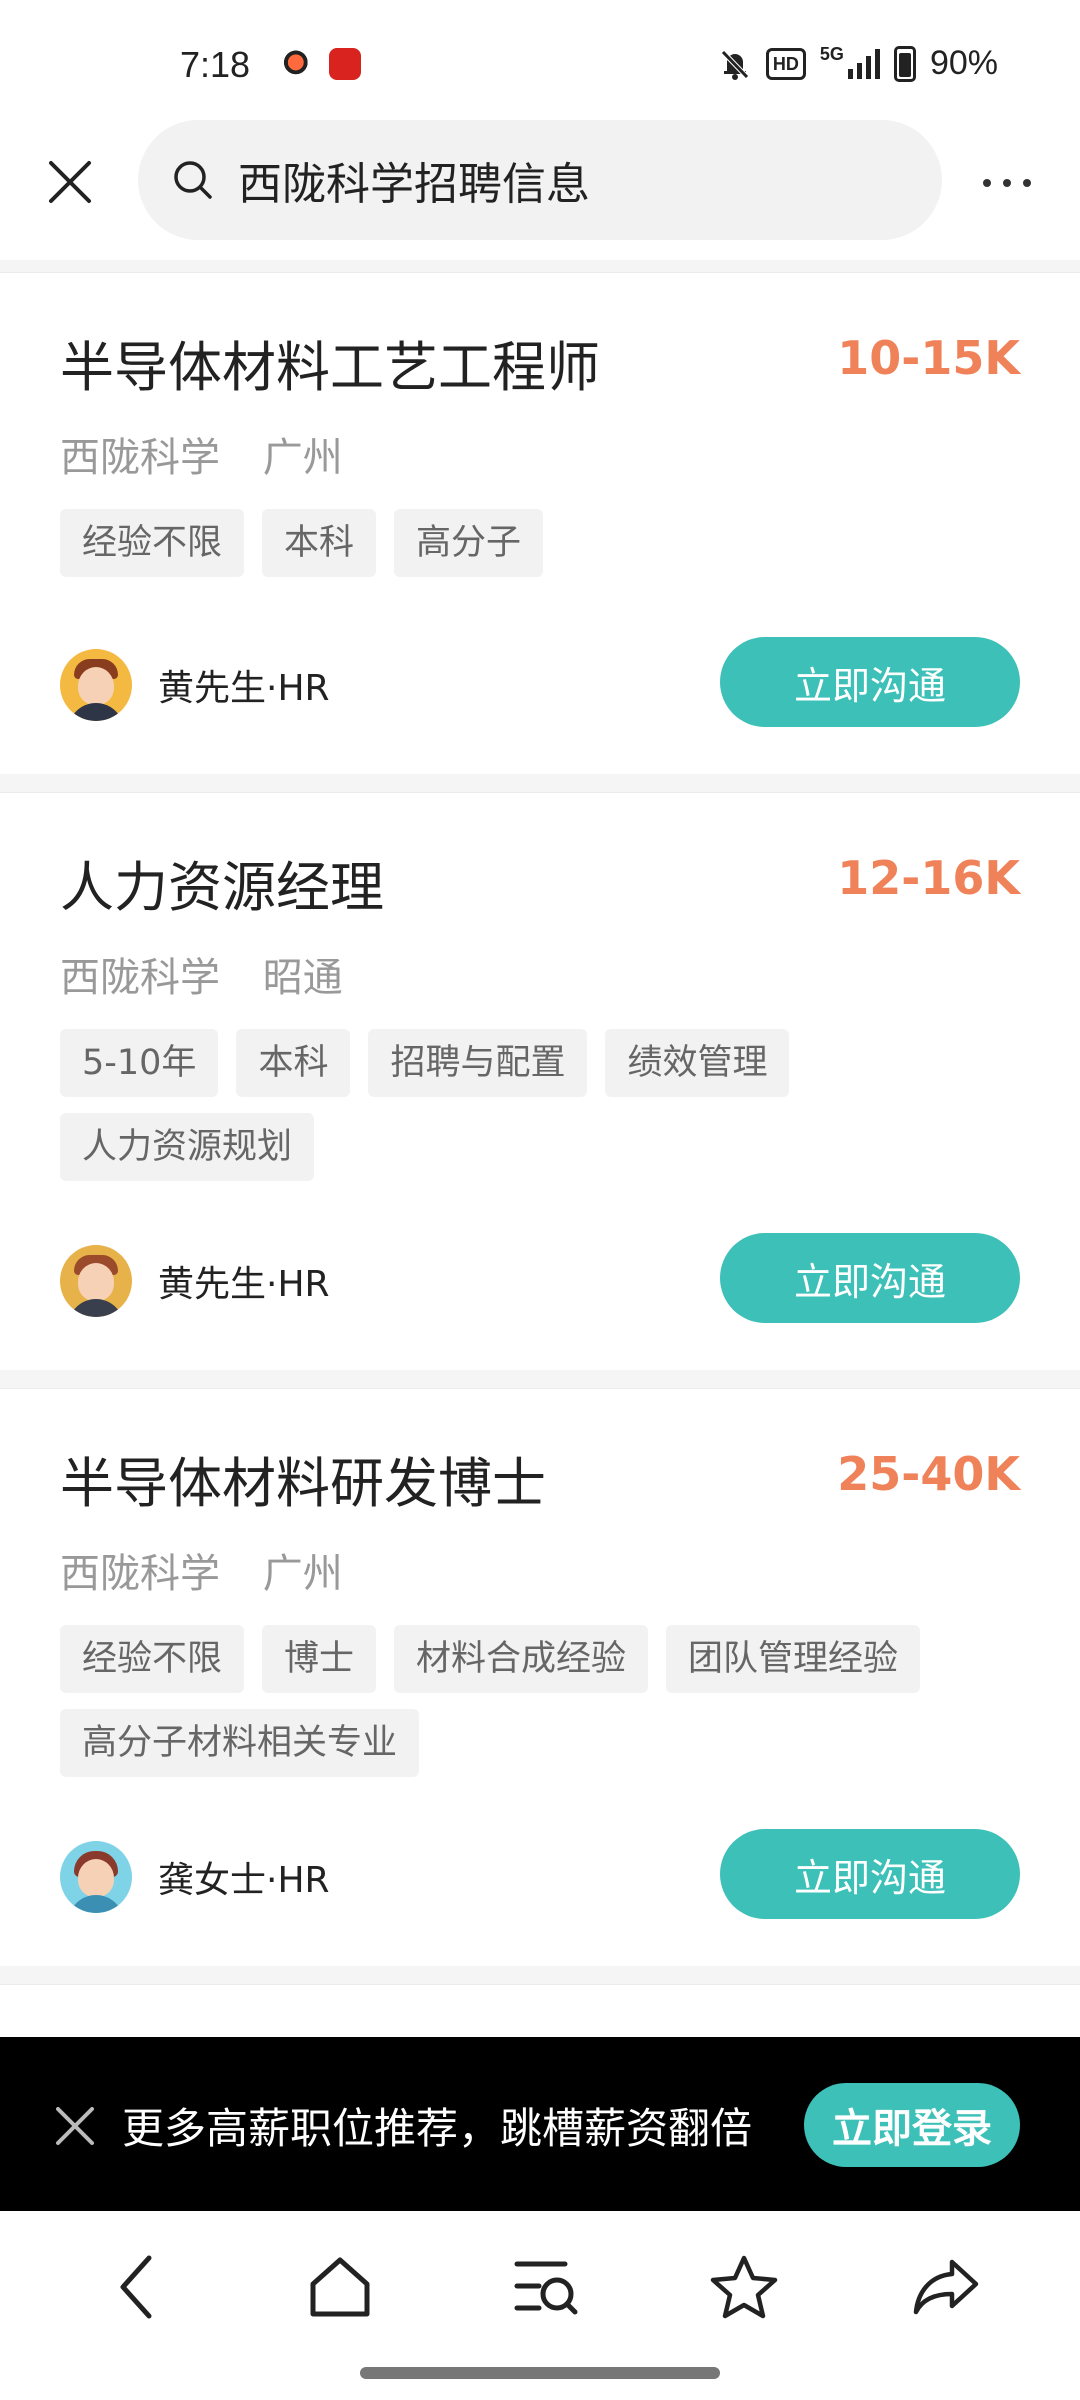 The image size is (1080, 2400). I want to click on star-icon, so click(744, 2287).